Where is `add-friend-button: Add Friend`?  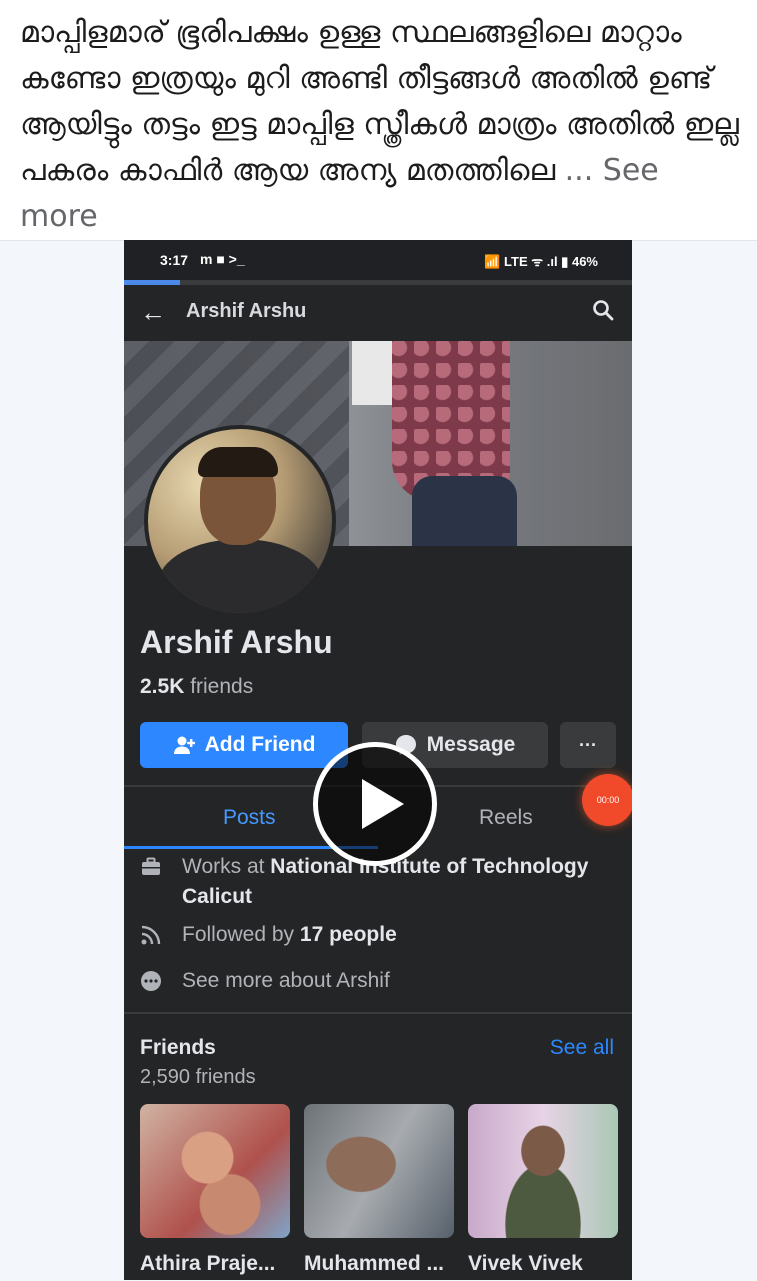 add-friend-button: Add Friend is located at coordinates (244, 745).